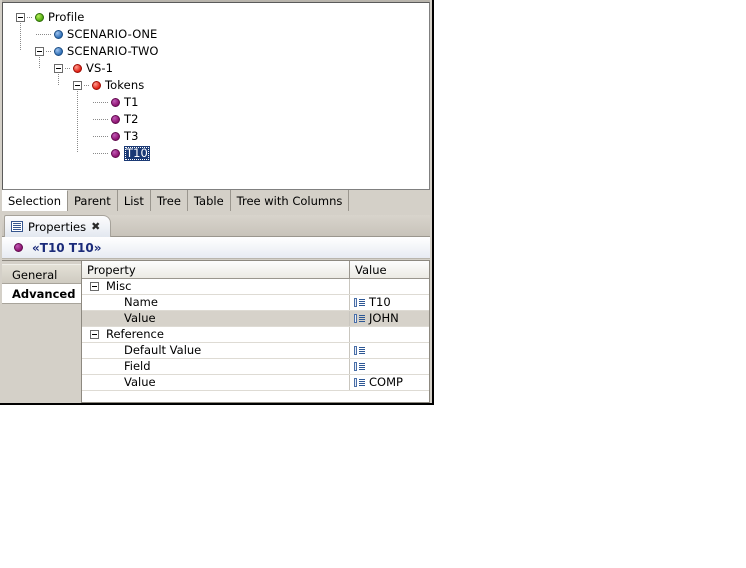  Describe the element at coordinates (216, 119) in the screenshot. I see `tree-node: T2` at that location.